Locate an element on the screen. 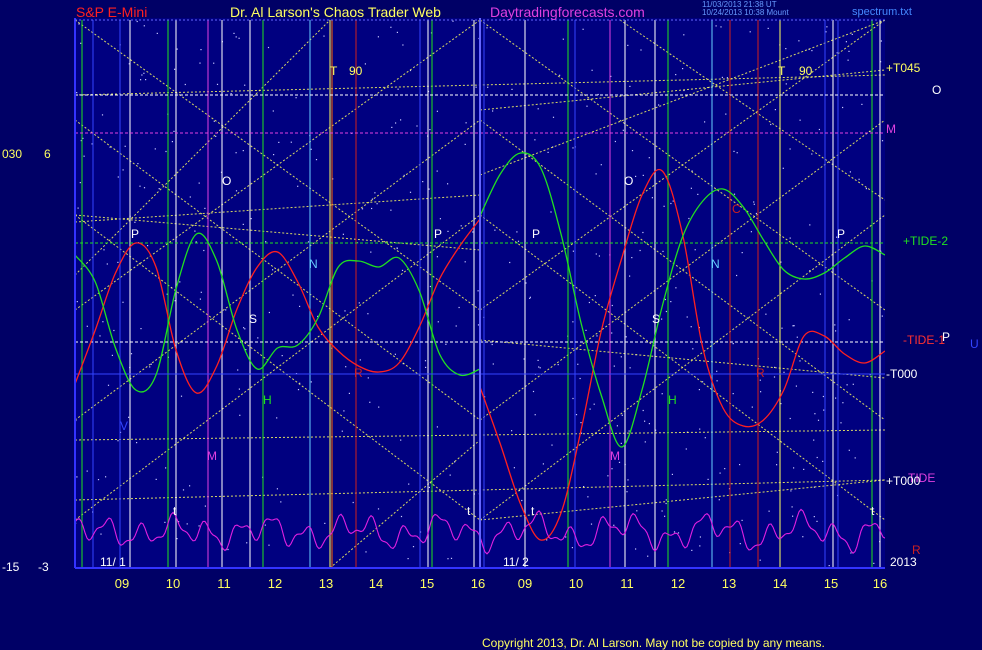 This screenshot has height=650, width=982. hour-tick-label: 12 is located at coordinates (678, 583).